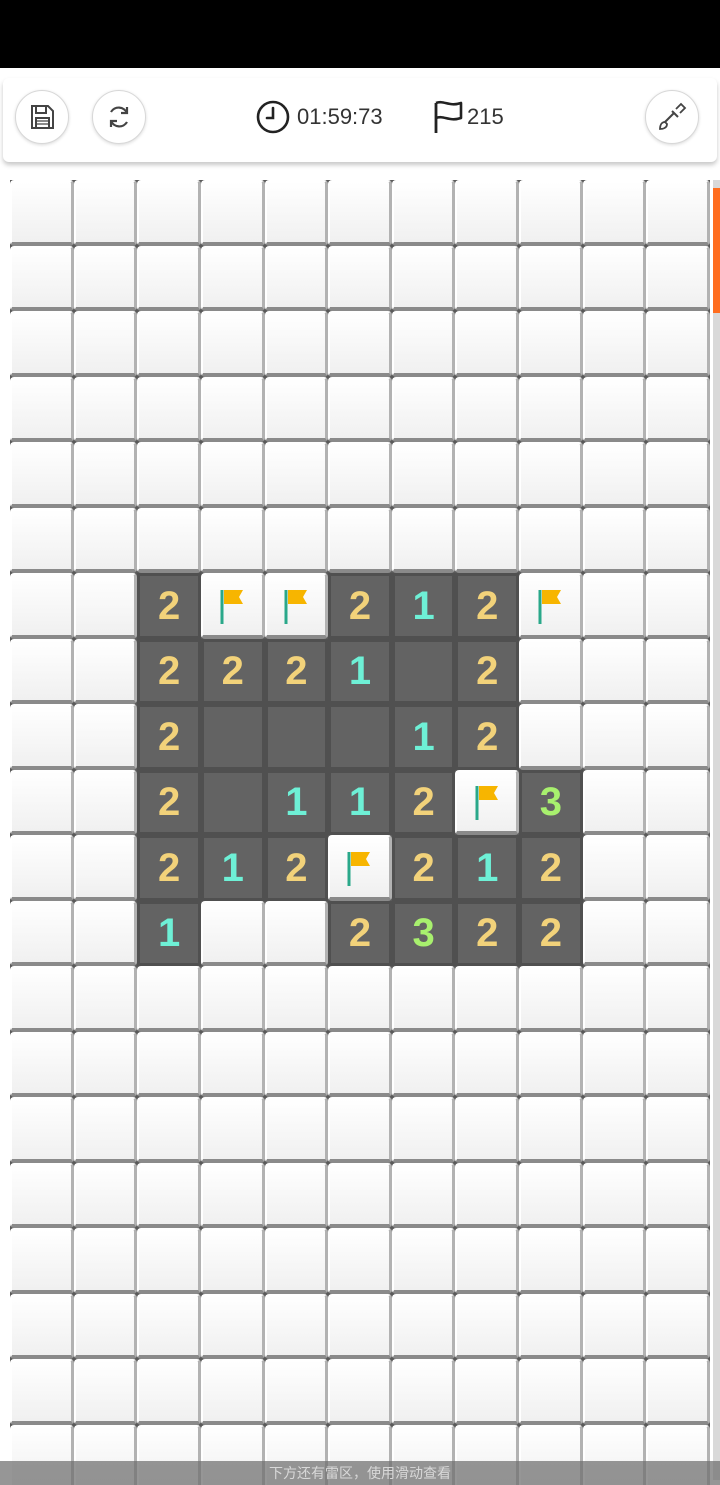 This screenshot has height=1485, width=720. I want to click on scroll-thumb, so click(716, 250).